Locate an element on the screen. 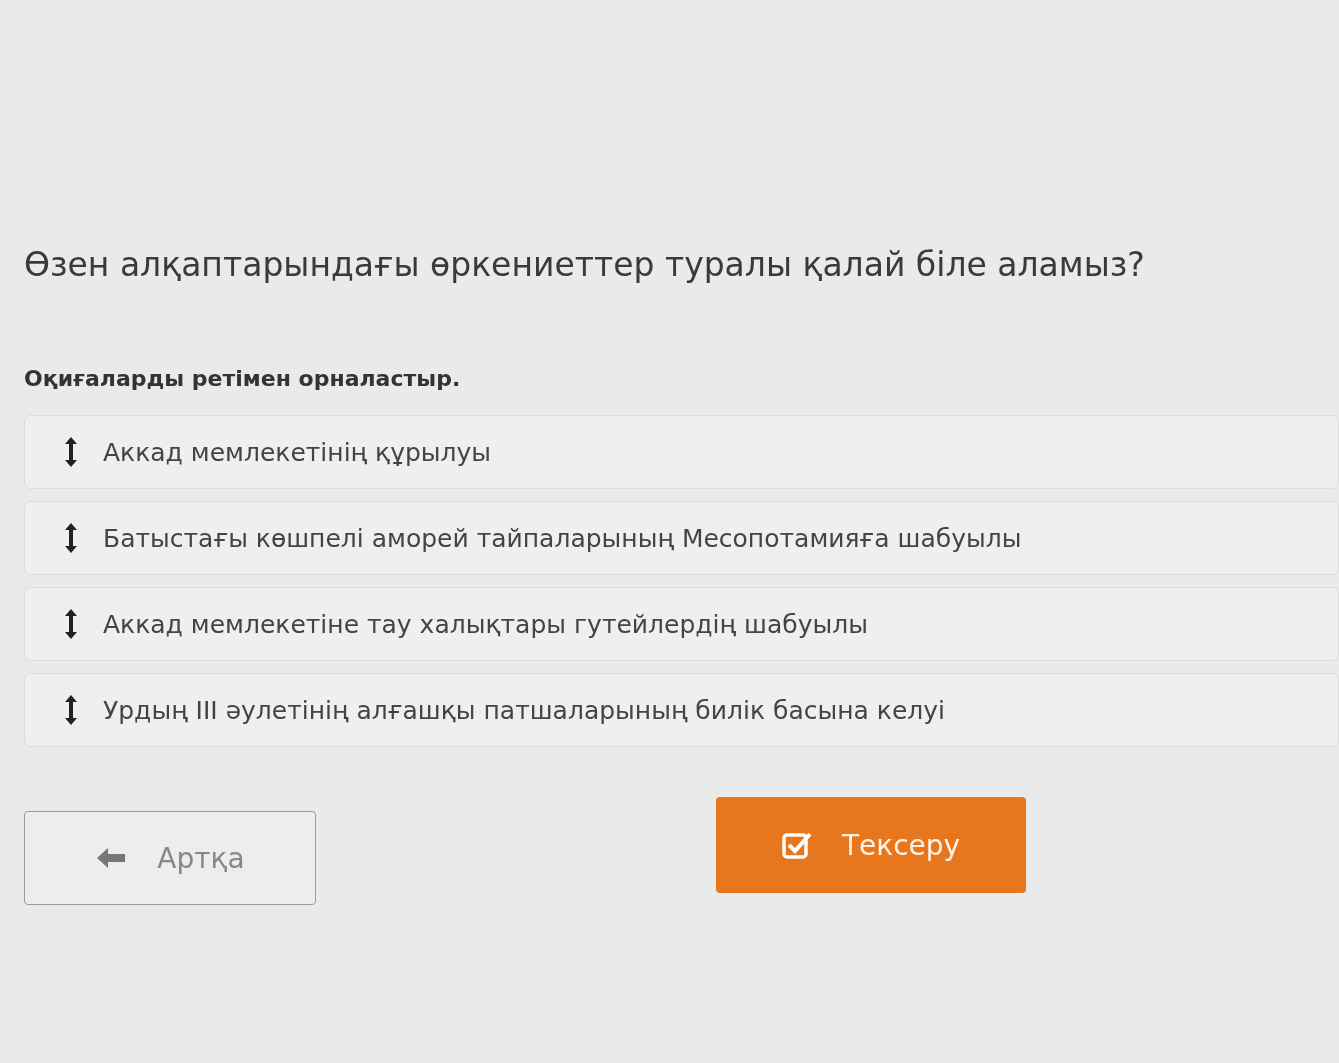 This screenshot has width=1339, height=1063. sortable-item: Батыстағы көшпелі аморей тайпаларының Месопотамияға шабуылы is located at coordinates (681, 538).